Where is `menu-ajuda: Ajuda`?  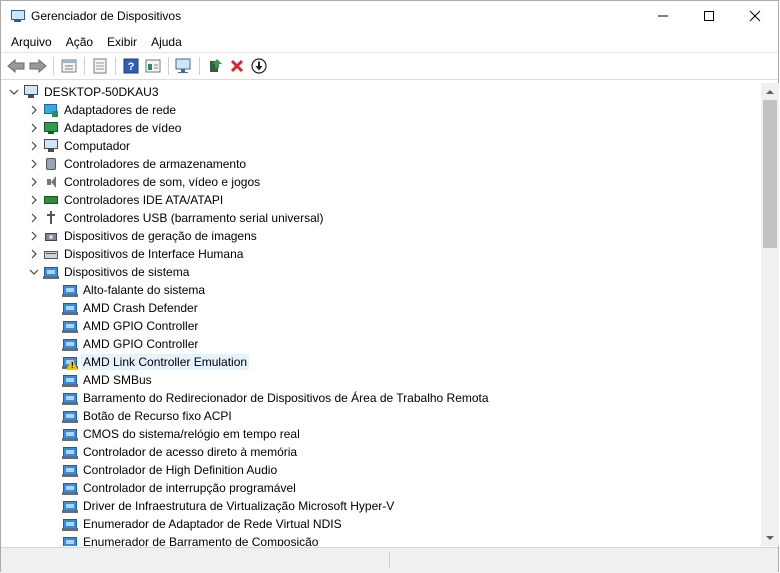 menu-ajuda: Ajuda is located at coordinates (166, 42).